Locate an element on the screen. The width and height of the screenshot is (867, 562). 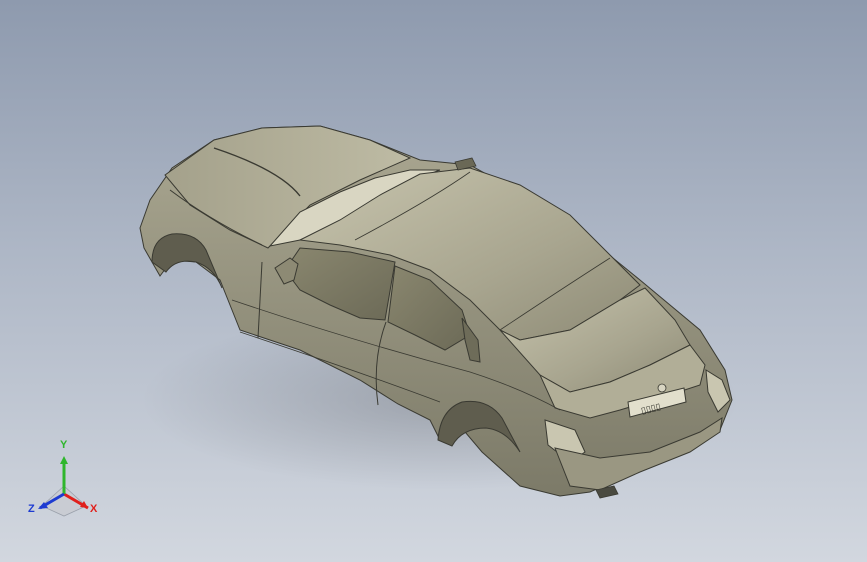
z-axis-label: Z is located at coordinates (31, 509).